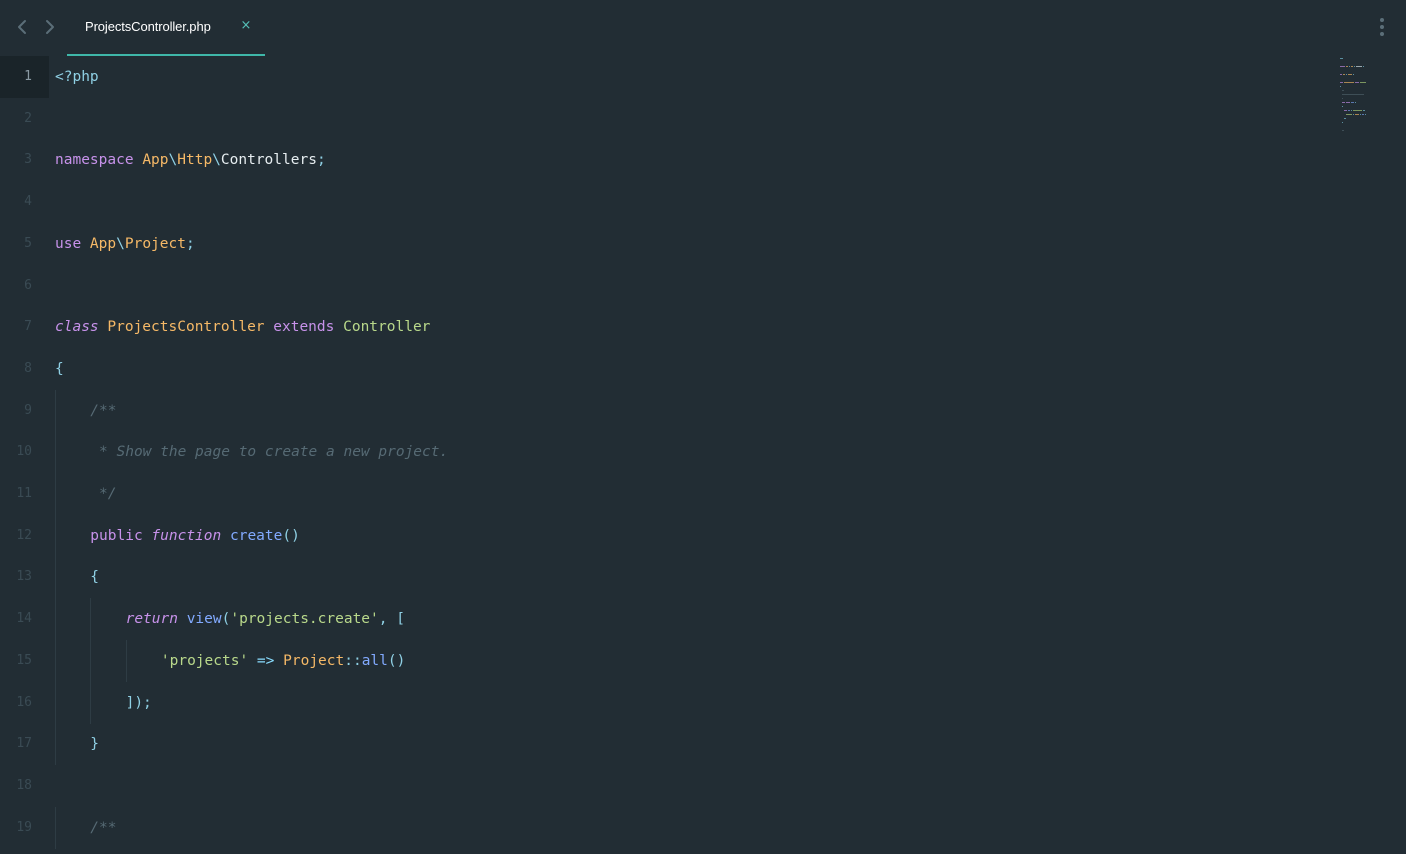 This screenshot has width=1406, height=854. I want to click on forward-button, so click(50, 27).